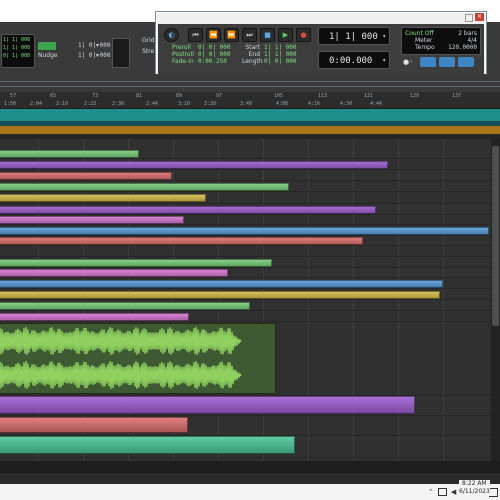 The width and height of the screenshot is (500, 500). What do you see at coordinates (139, 96) in the screenshot?
I see `ruler-bar-number: 81` at bounding box center [139, 96].